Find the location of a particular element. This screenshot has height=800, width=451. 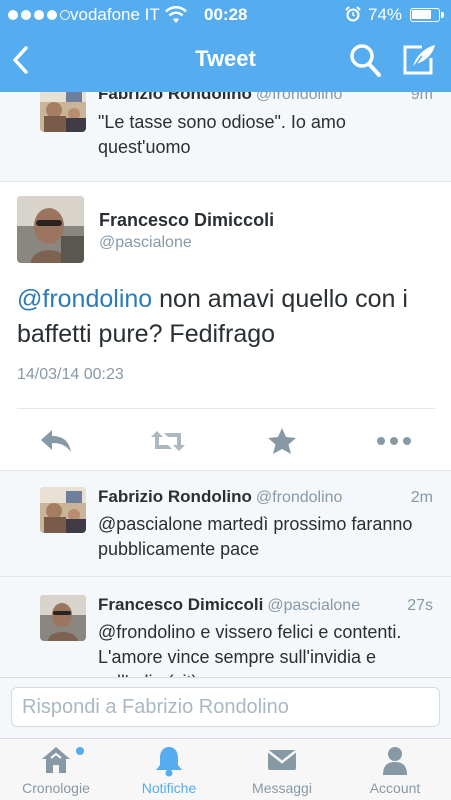

person-icon is located at coordinates (395, 761).